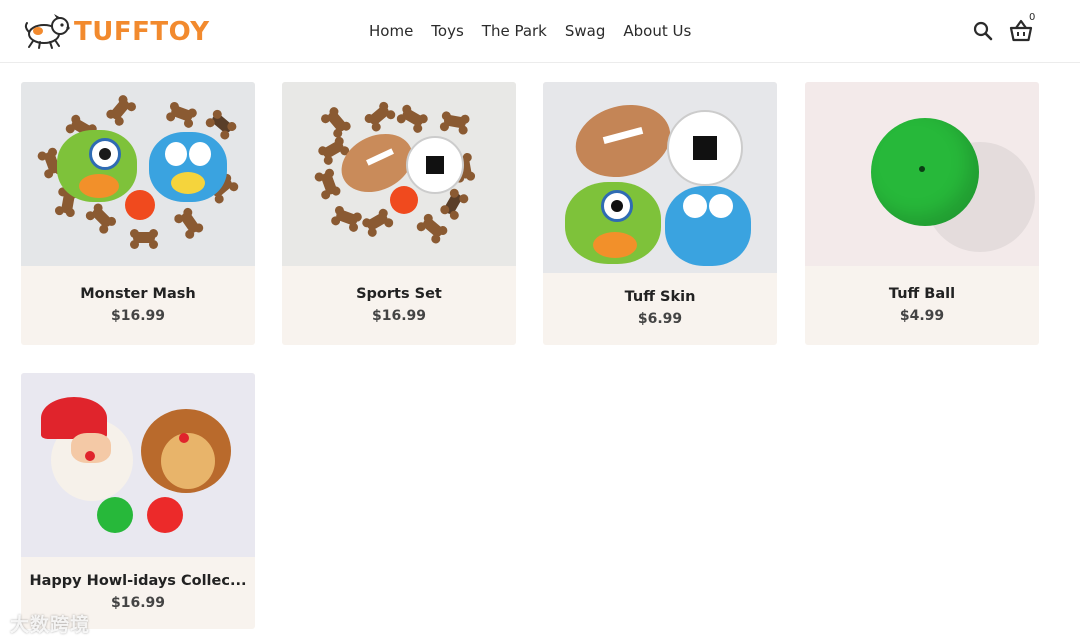 This screenshot has height=642, width=1080. I want to click on product-card-happy-howl-idays: Happy Howl-idays Collec... $16.99, so click(138, 501).